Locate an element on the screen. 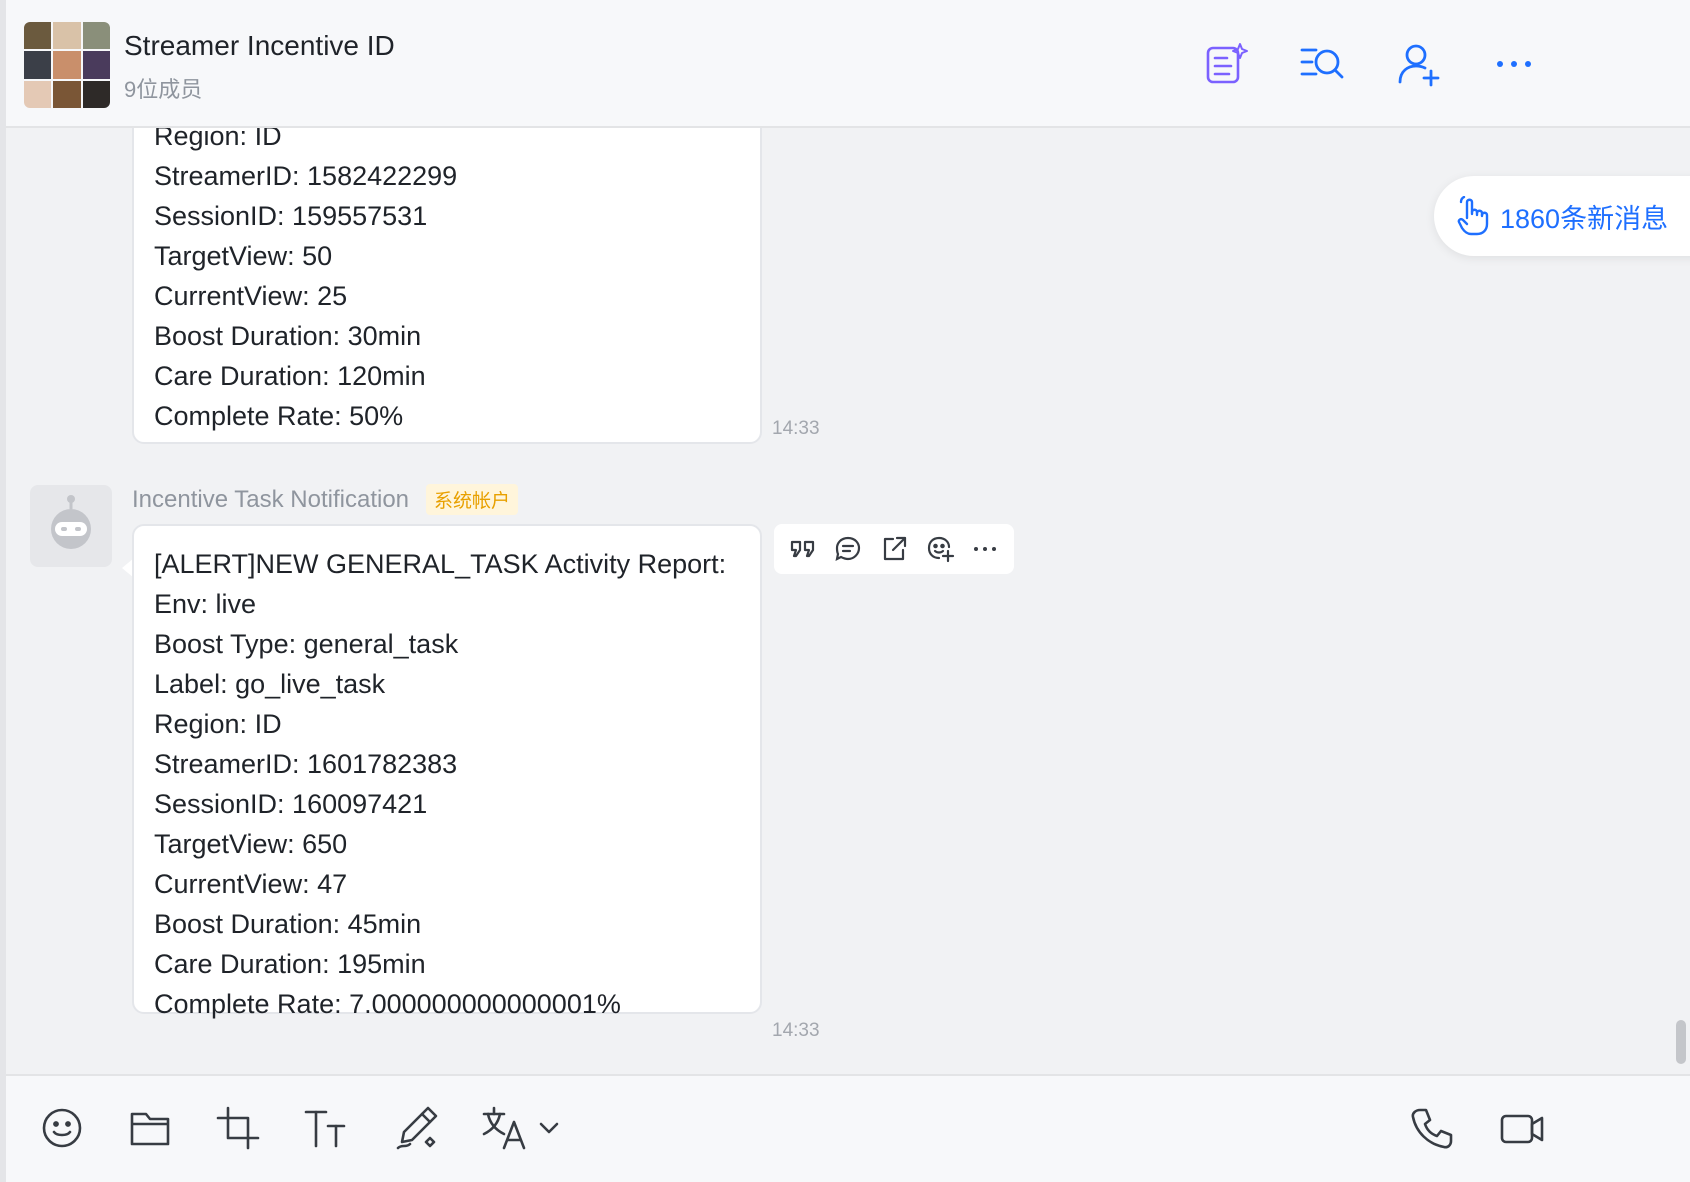 This screenshot has width=1690, height=1182. add-member-icon is located at coordinates (1418, 64).